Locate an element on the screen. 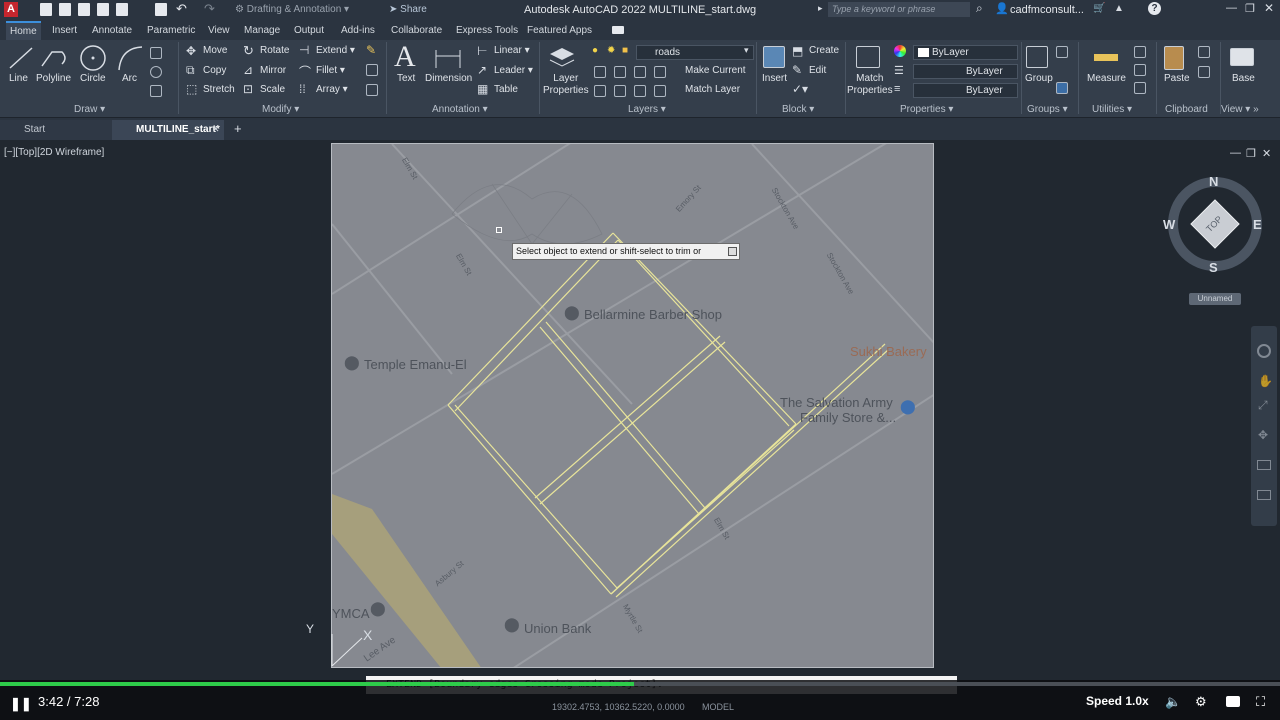 The width and height of the screenshot is (1280, 720). edit-block-button: Edit is located at coordinates (817, 70).